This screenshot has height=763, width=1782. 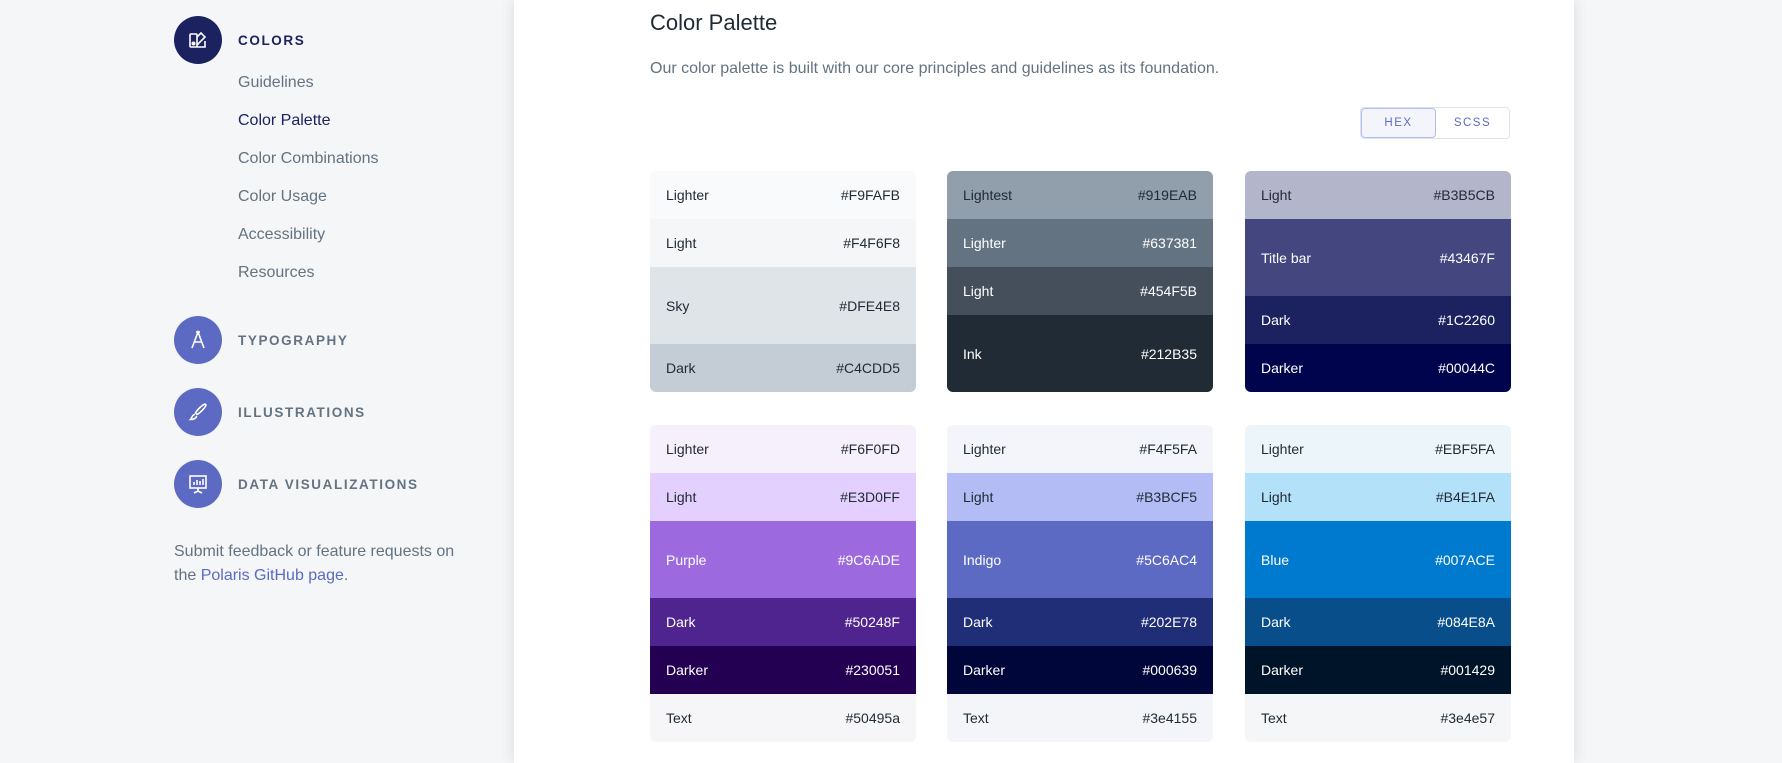 What do you see at coordinates (972, 353) in the screenshot?
I see `swatch-label: Ink` at bounding box center [972, 353].